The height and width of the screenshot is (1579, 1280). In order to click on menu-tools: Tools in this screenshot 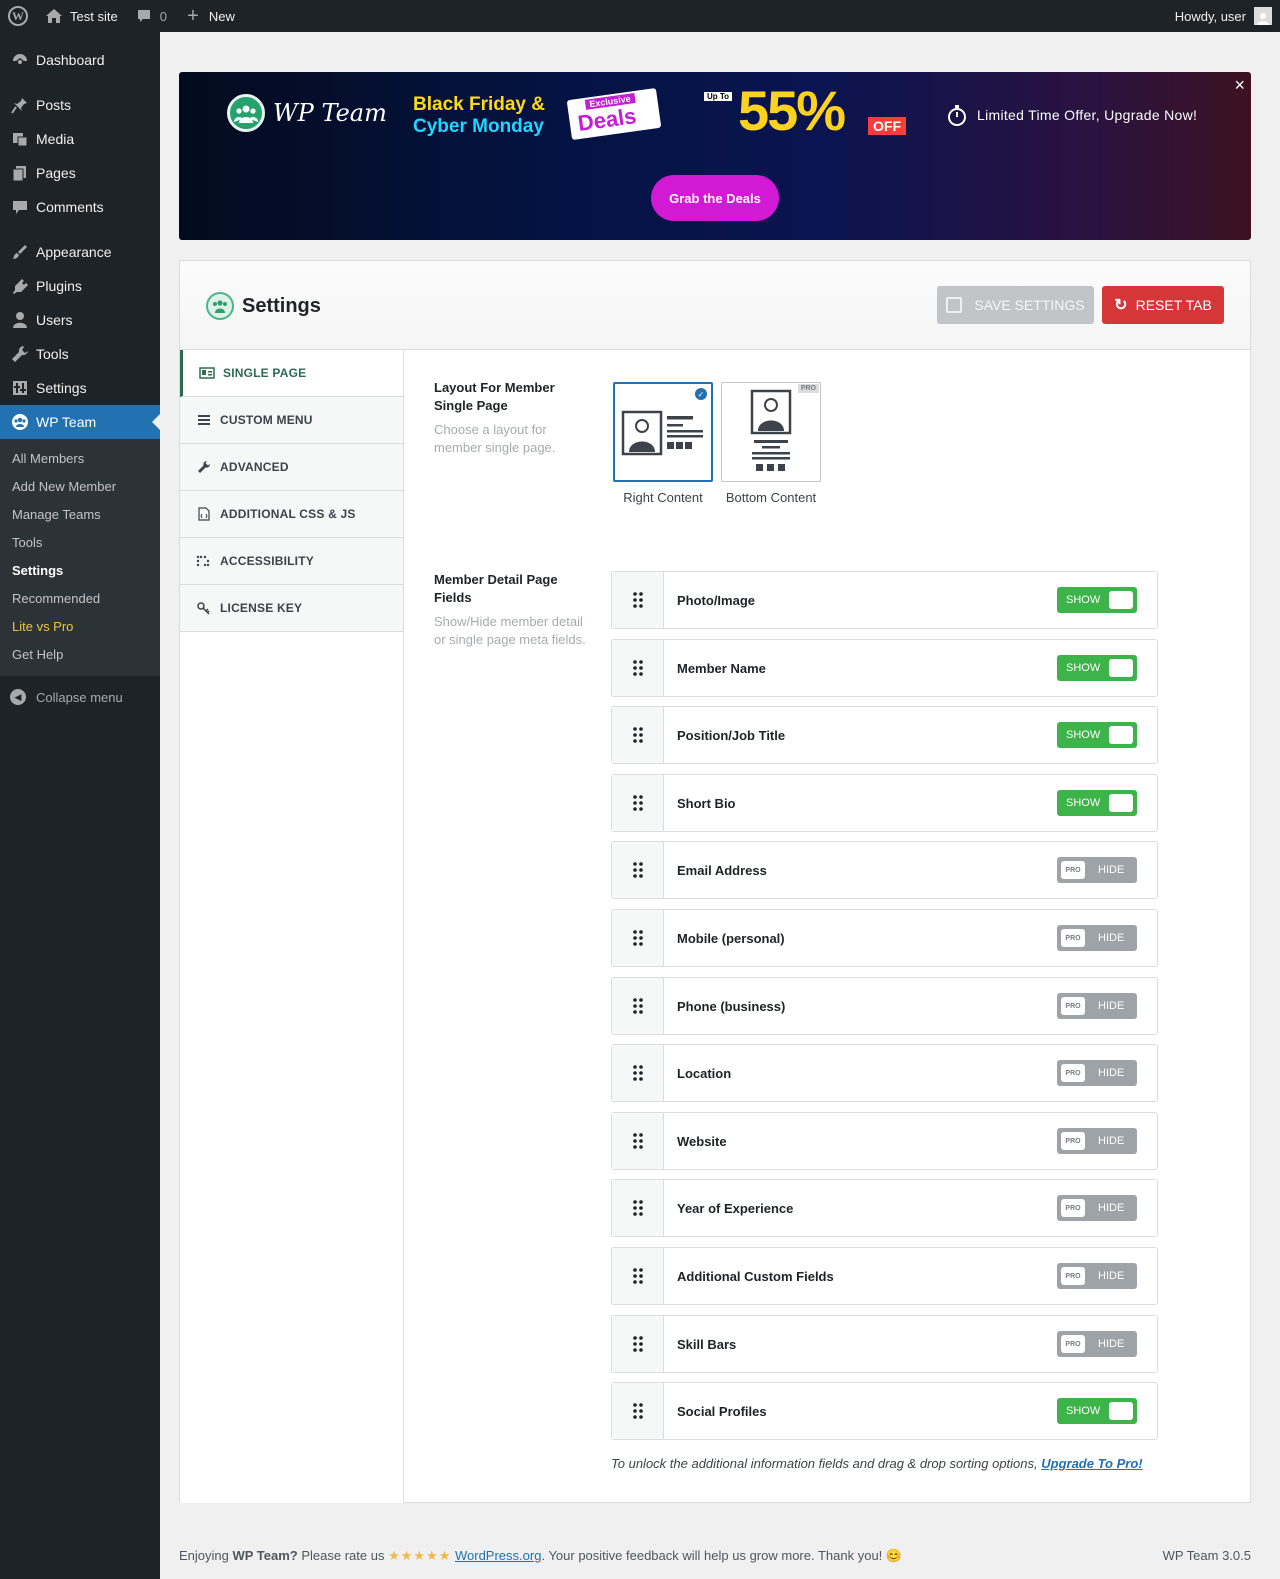, I will do `click(80, 354)`.